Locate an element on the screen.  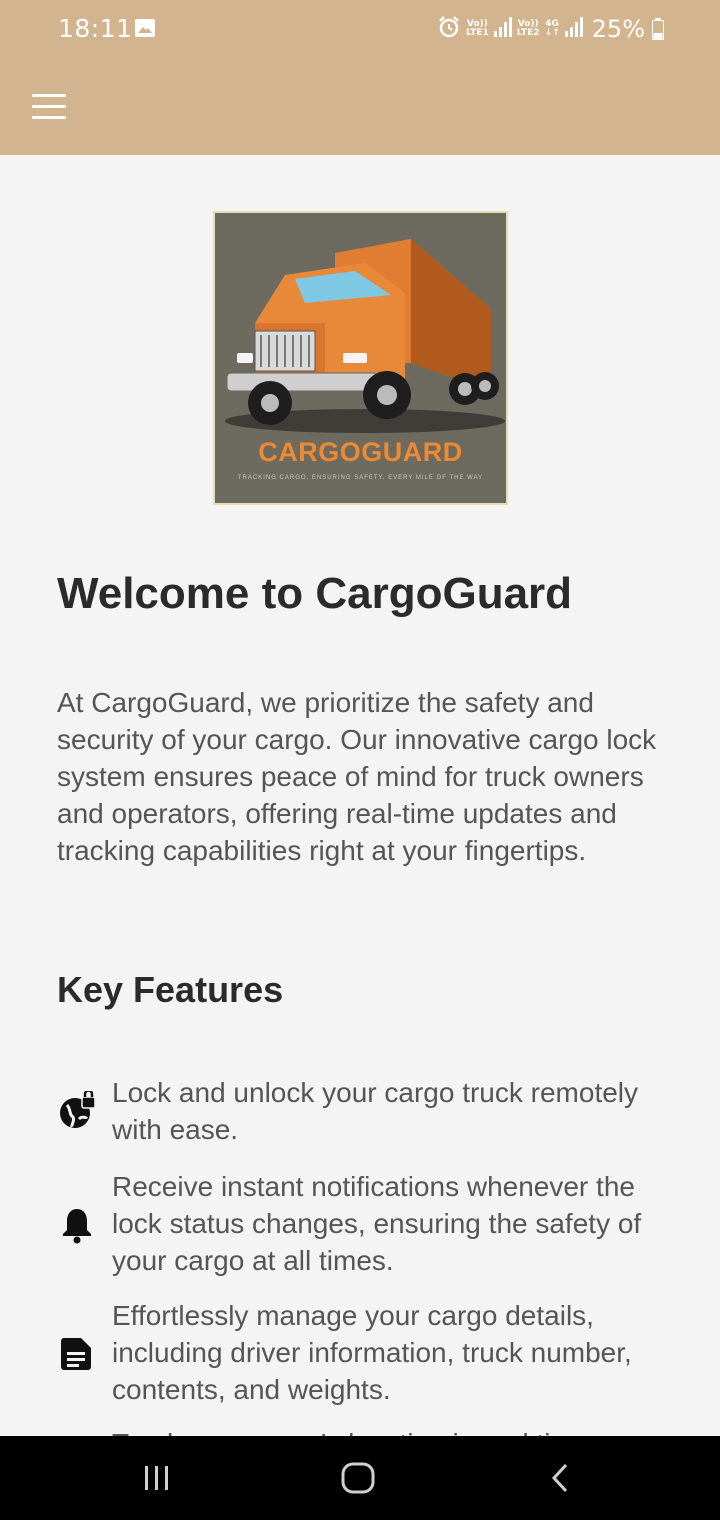
document-icon is located at coordinates (77, 1353).